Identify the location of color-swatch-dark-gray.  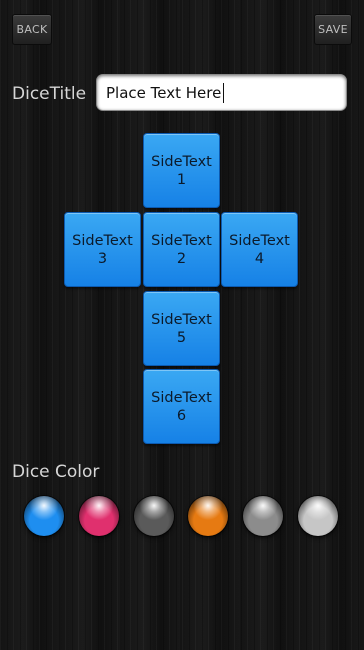
(154, 516).